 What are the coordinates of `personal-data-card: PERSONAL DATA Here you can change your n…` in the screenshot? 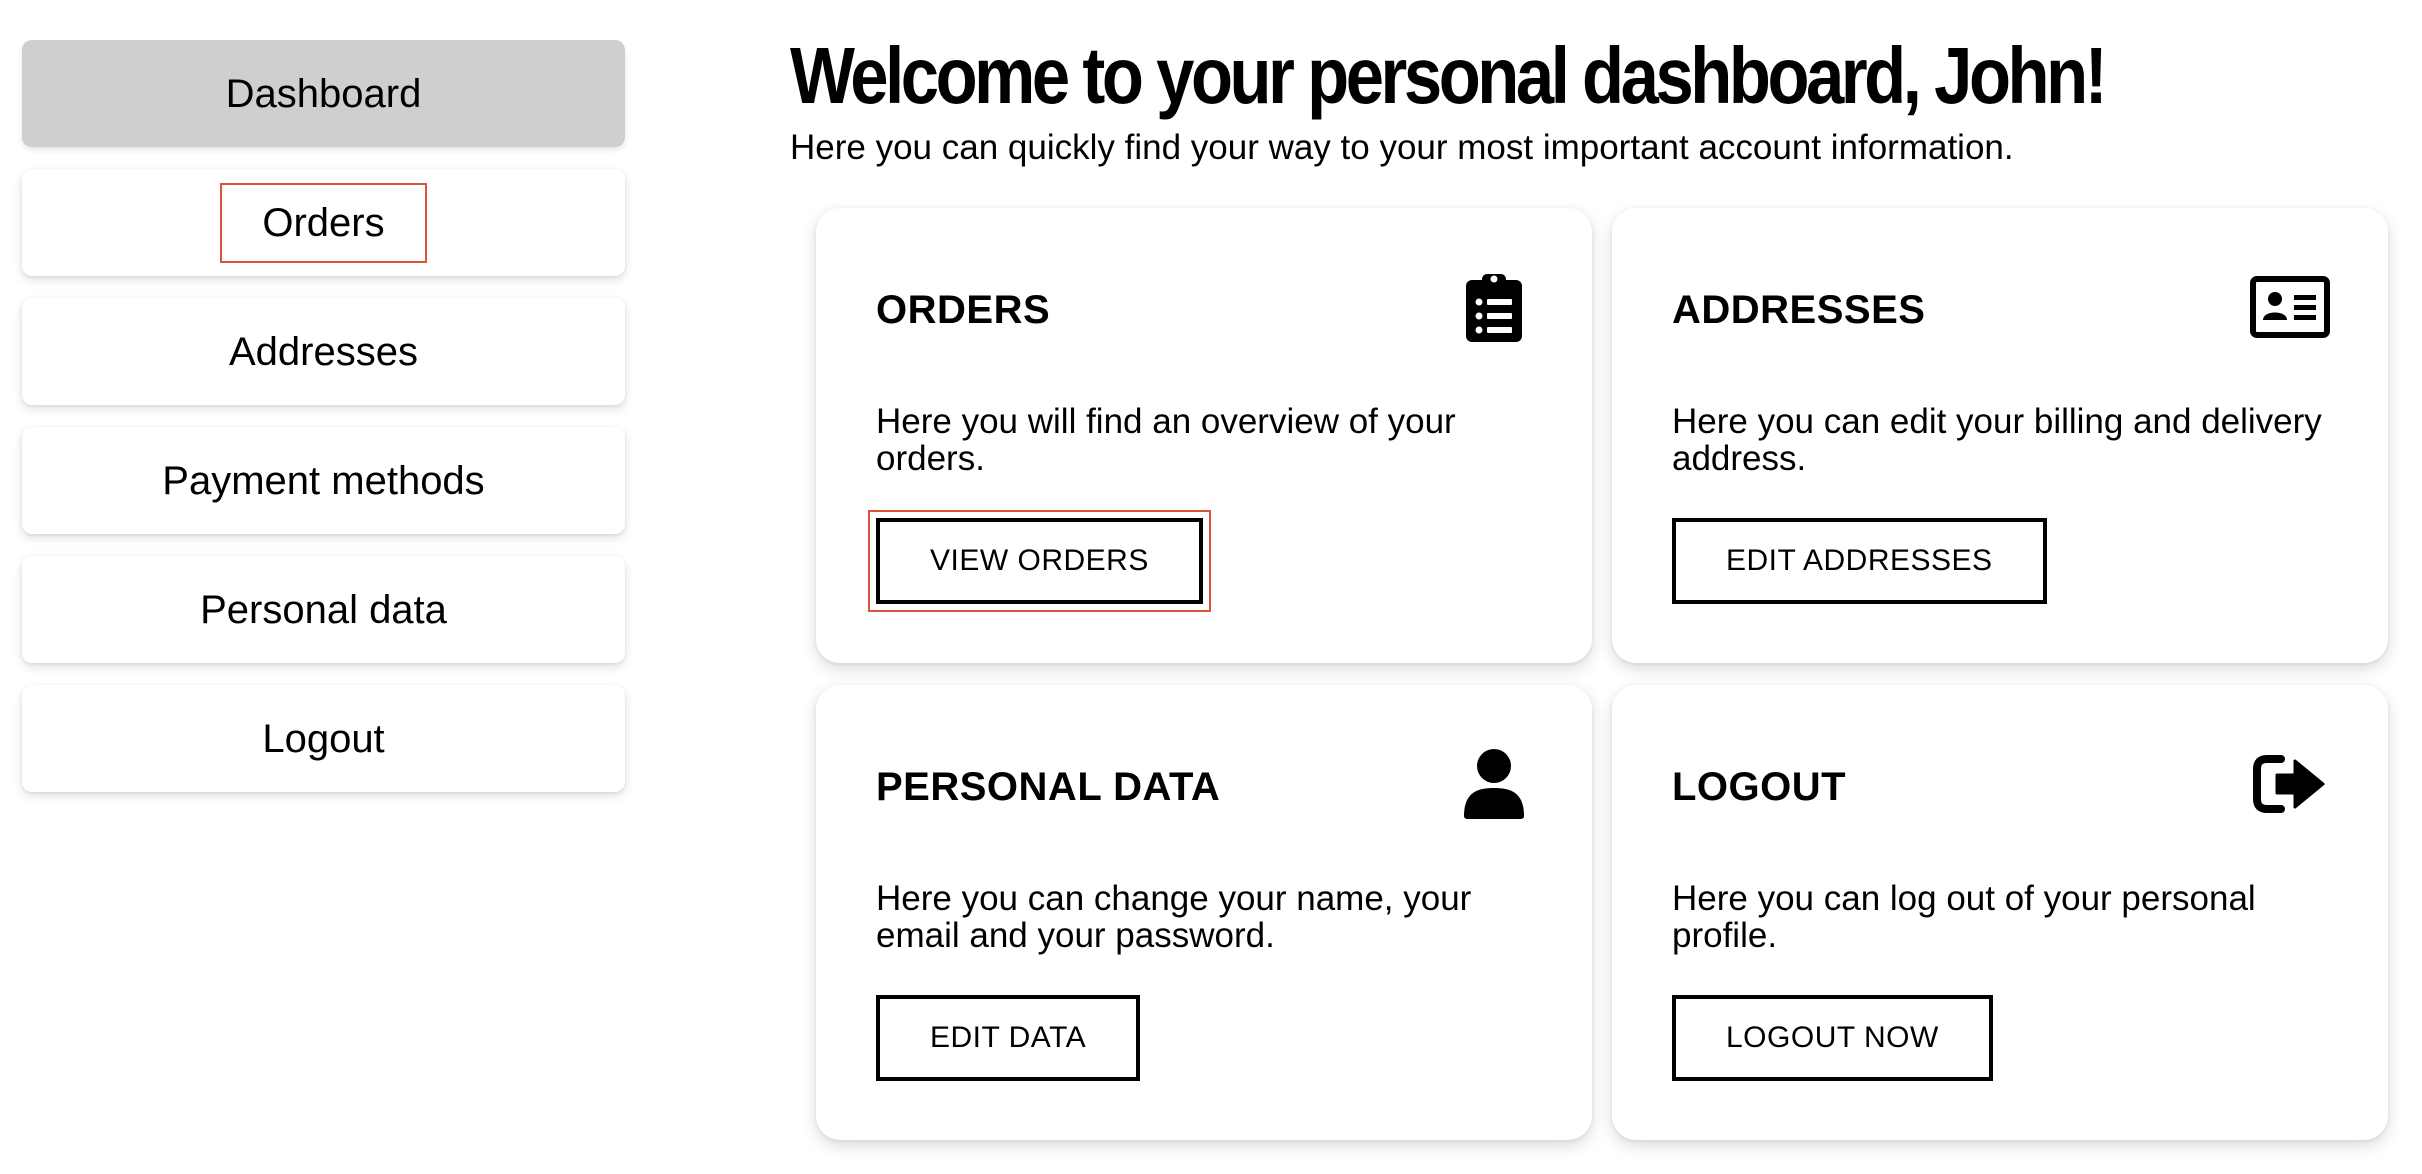 It's located at (1204, 912).